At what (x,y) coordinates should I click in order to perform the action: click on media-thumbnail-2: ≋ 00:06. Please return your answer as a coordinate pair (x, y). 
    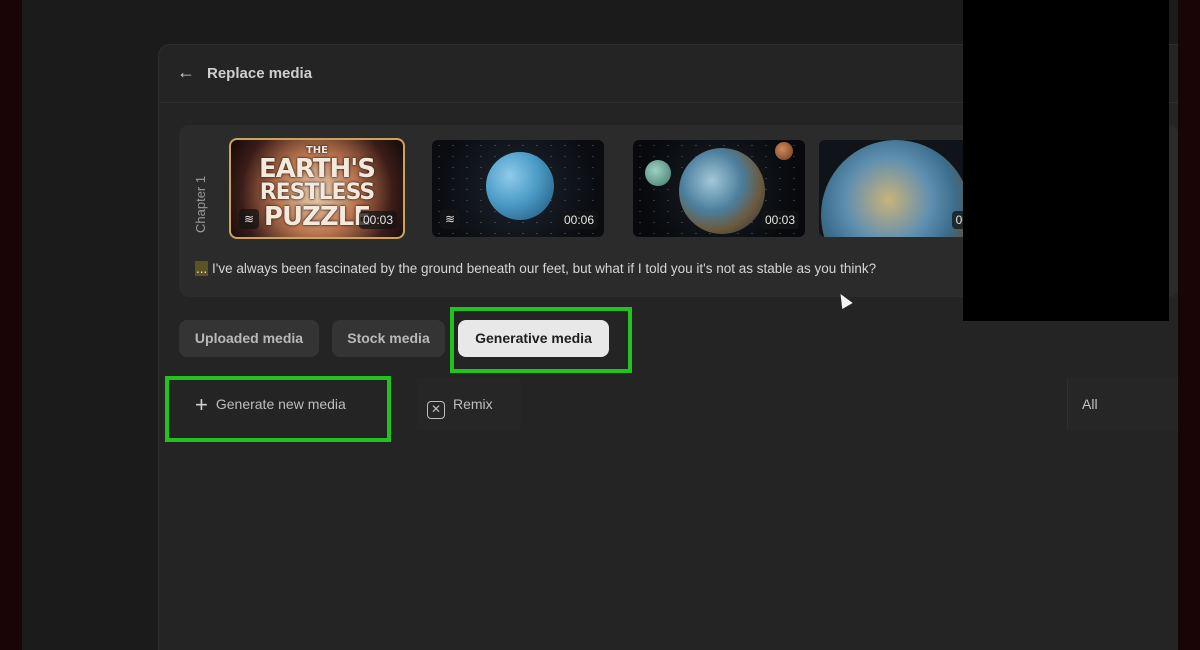
    Looking at the image, I should click on (518, 188).